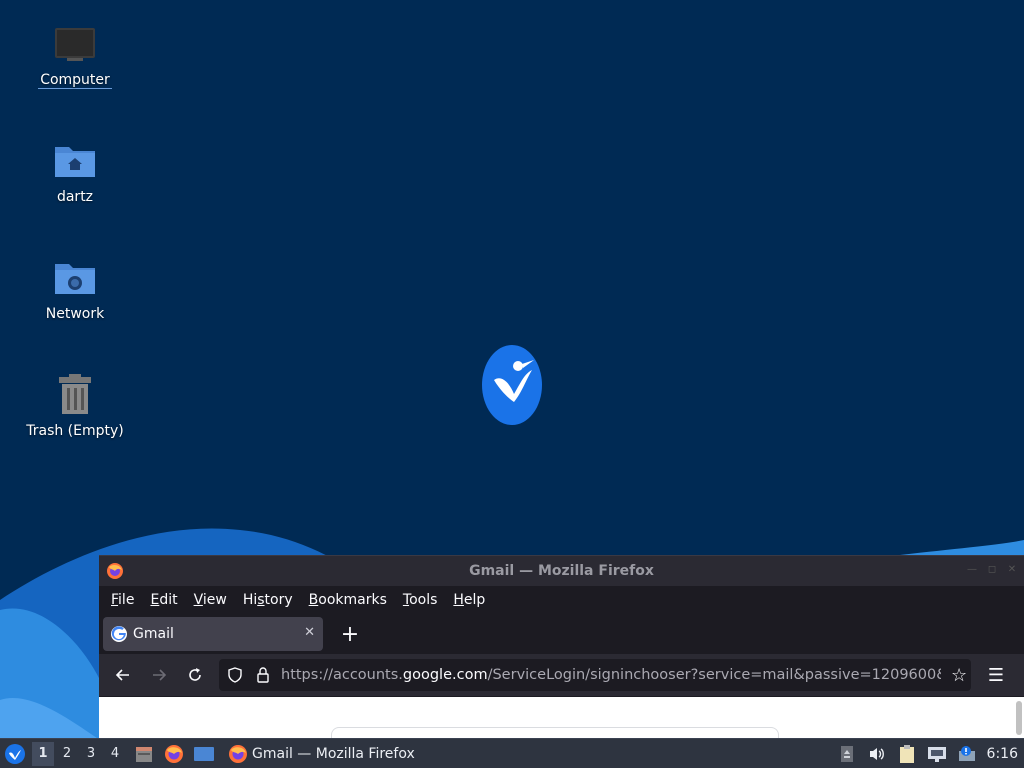 This screenshot has width=1024, height=768. I want to click on menu-bookmarks: Bookmarks, so click(348, 600).